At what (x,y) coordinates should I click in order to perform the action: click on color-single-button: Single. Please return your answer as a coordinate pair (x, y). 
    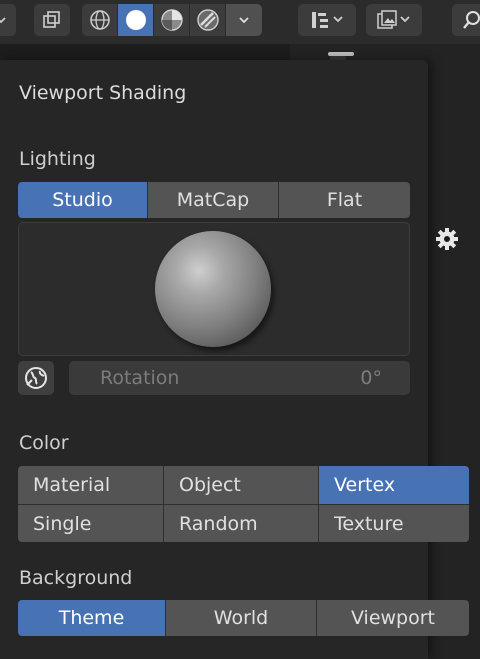
    Looking at the image, I should click on (91, 523).